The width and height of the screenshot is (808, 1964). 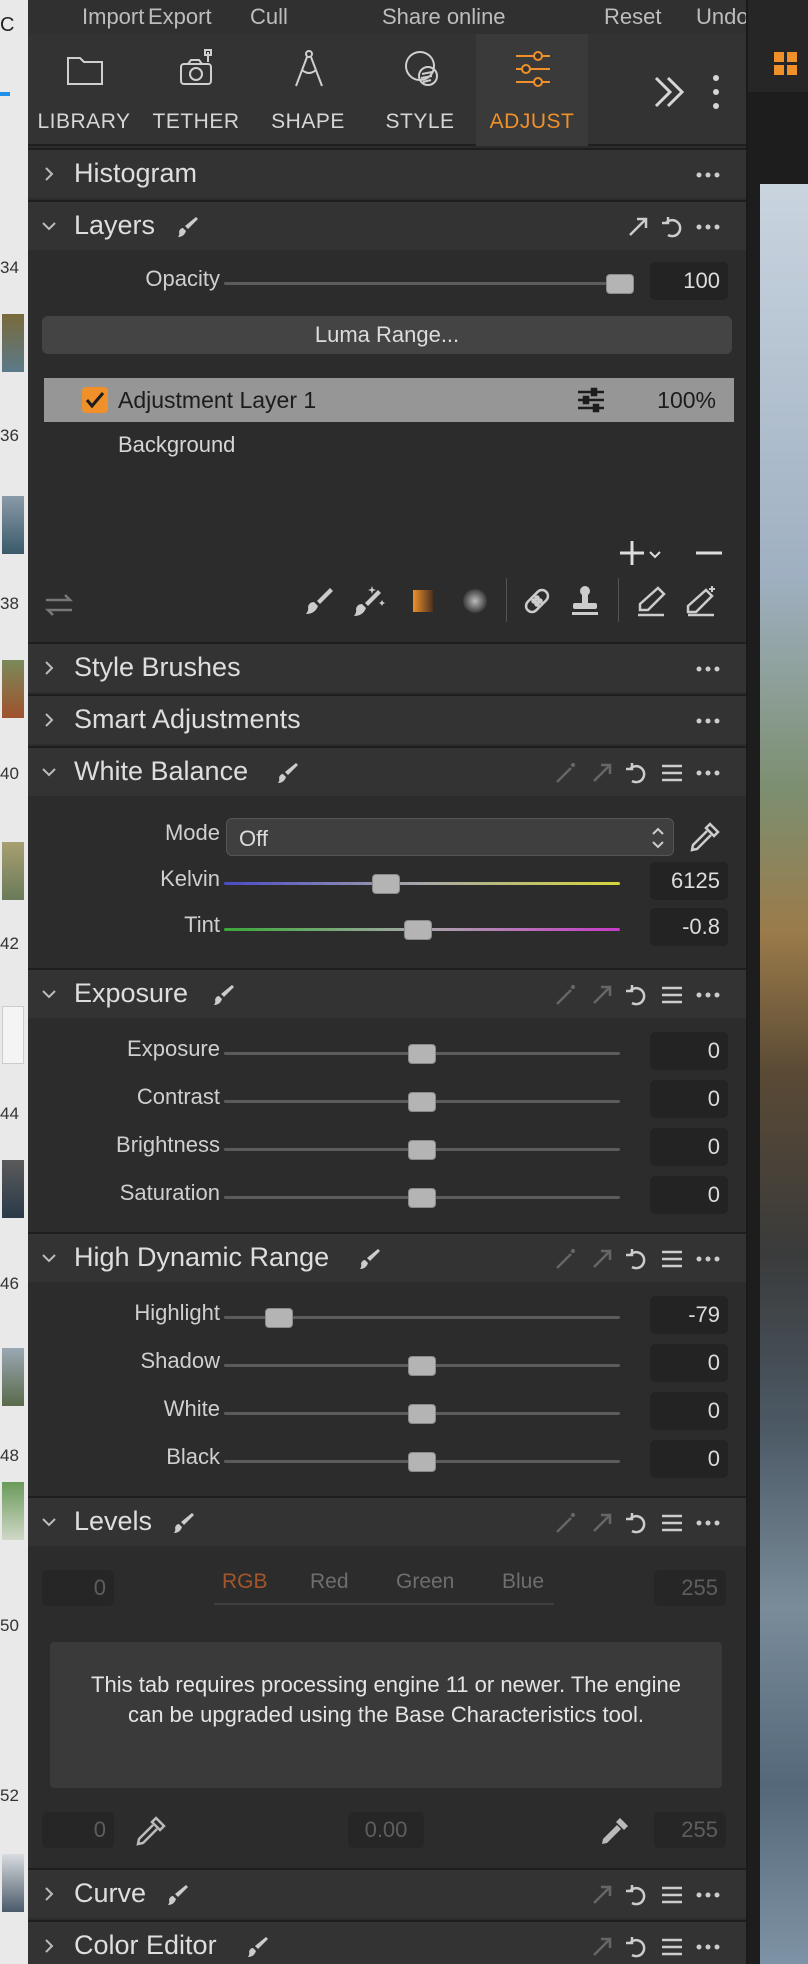 What do you see at coordinates (523, 1582) in the screenshot?
I see `levels-tab-blue: Blue` at bounding box center [523, 1582].